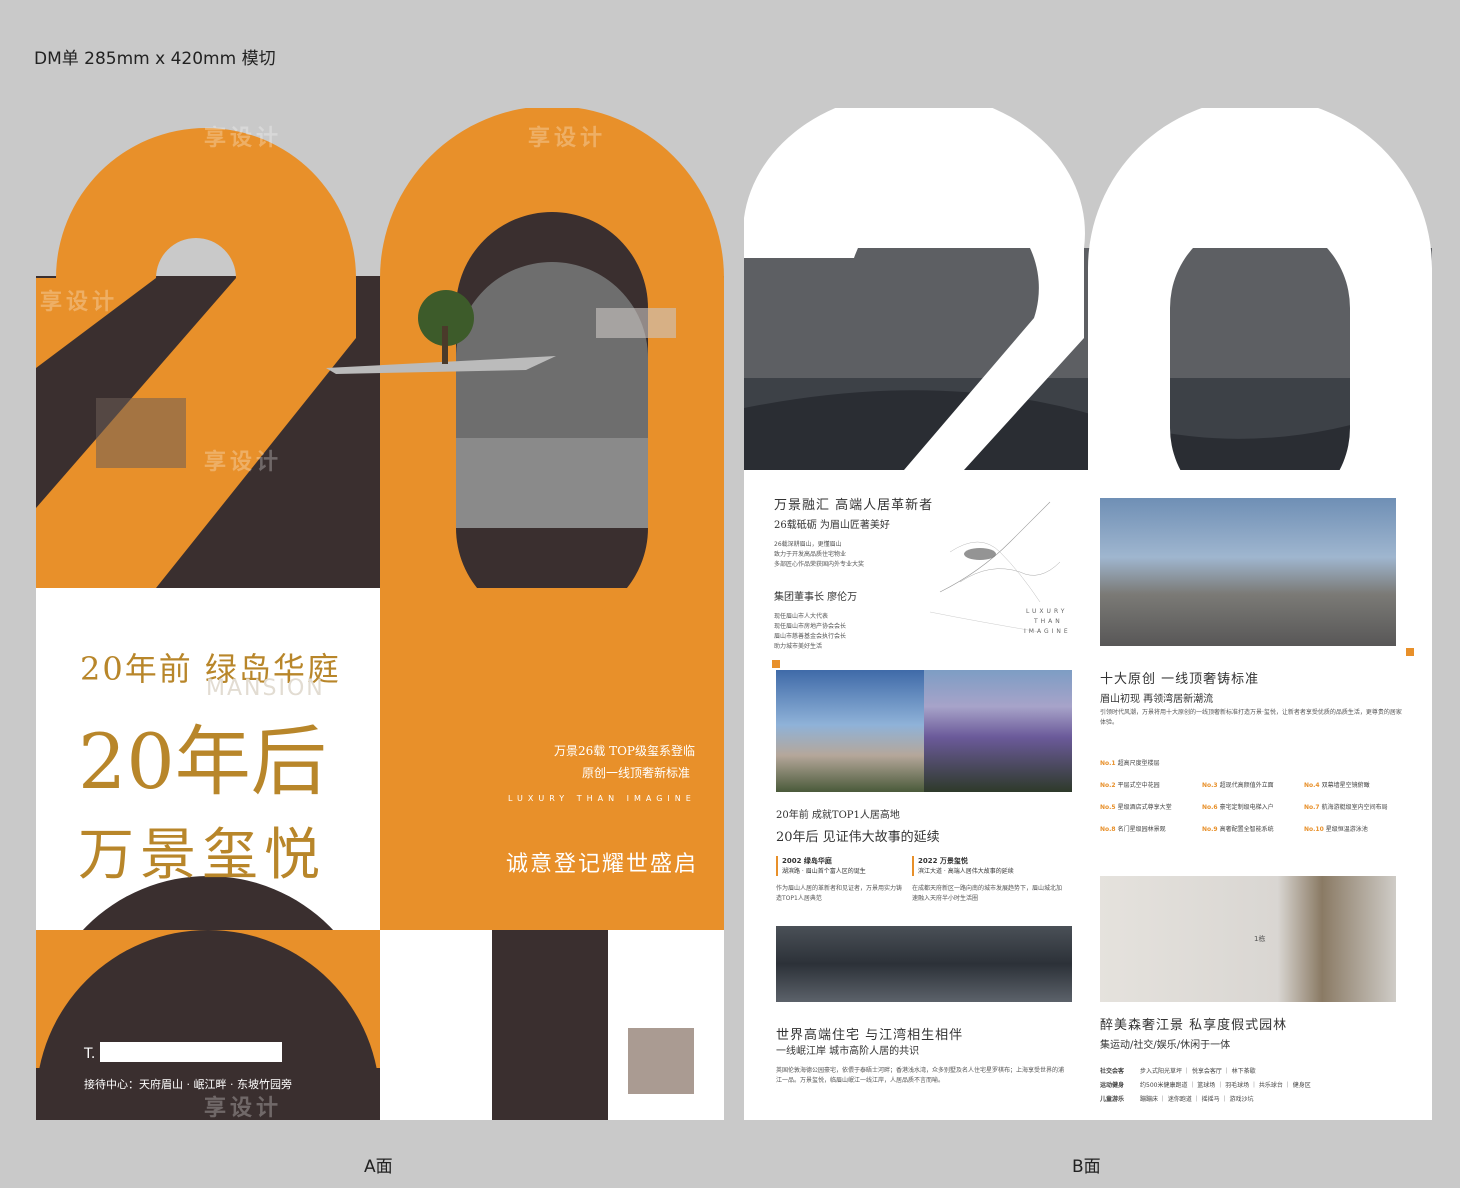 Image resolution: width=1460 pixels, height=1188 pixels. What do you see at coordinates (602, 864) in the screenshot?
I see `a-slogan: 诚意登记耀世盛启` at bounding box center [602, 864].